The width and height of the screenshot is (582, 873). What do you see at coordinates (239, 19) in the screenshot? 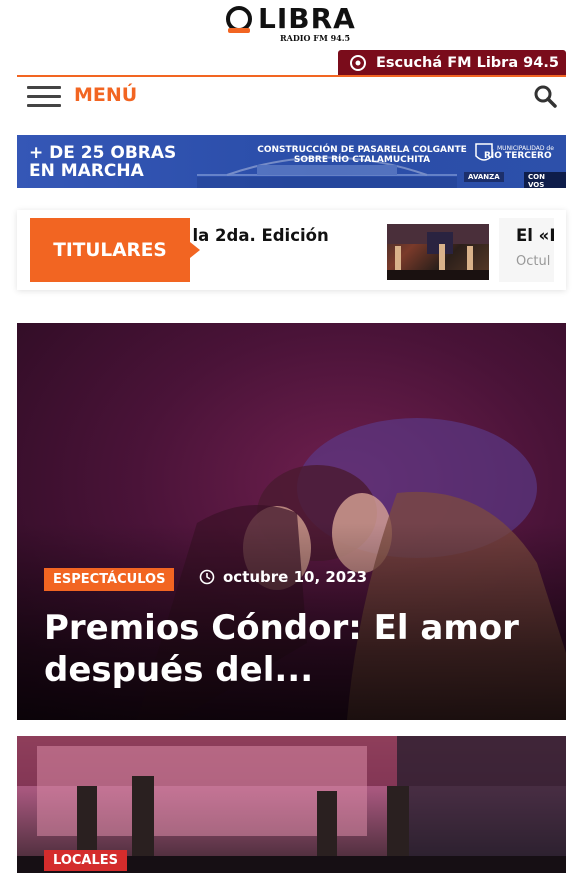
I see `radio-logo-icon` at bounding box center [239, 19].